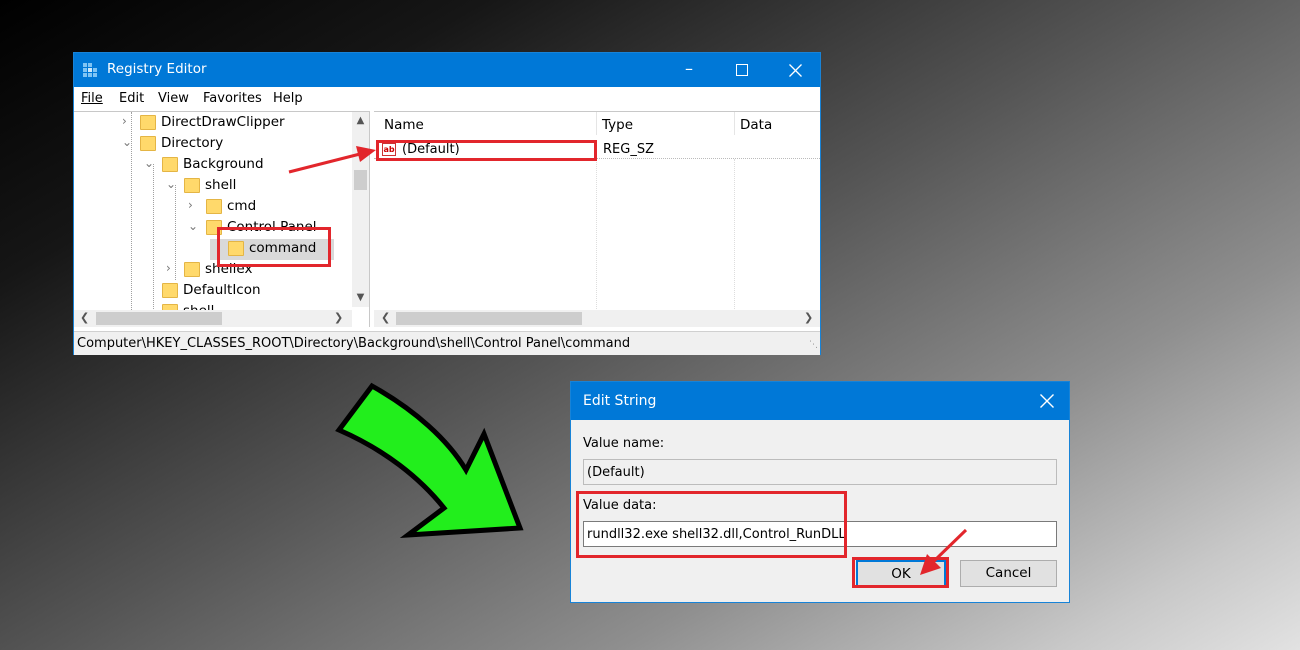 This screenshot has height=650, width=1300. Describe the element at coordinates (624, 443) in the screenshot. I see `value-name-label: Value name:` at that location.